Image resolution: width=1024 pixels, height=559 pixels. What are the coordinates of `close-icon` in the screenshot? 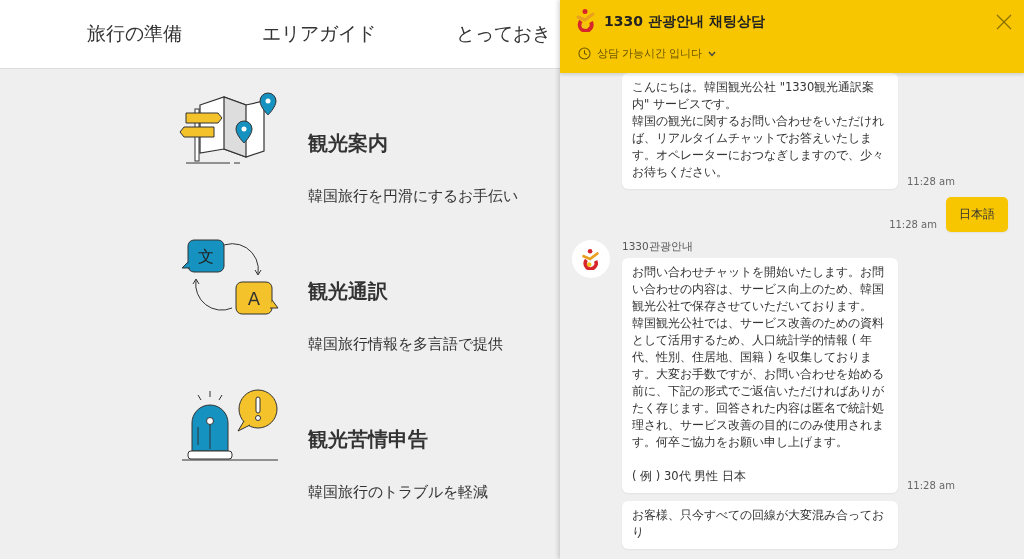 It's located at (1004, 22).